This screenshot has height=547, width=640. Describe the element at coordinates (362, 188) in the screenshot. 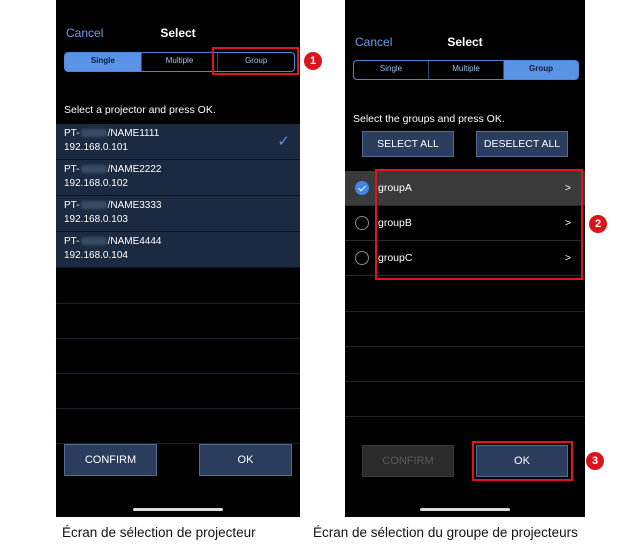

I see `radio-checked-icon` at that location.